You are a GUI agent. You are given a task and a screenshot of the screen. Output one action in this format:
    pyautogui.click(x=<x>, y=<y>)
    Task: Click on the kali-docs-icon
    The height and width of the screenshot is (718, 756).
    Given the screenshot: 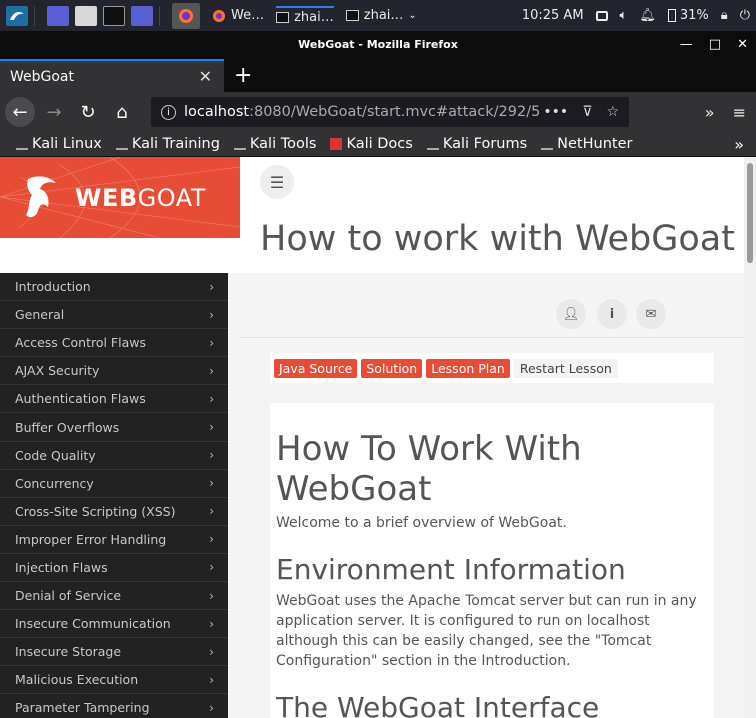 What is the action you would take?
    pyautogui.click(x=336, y=144)
    